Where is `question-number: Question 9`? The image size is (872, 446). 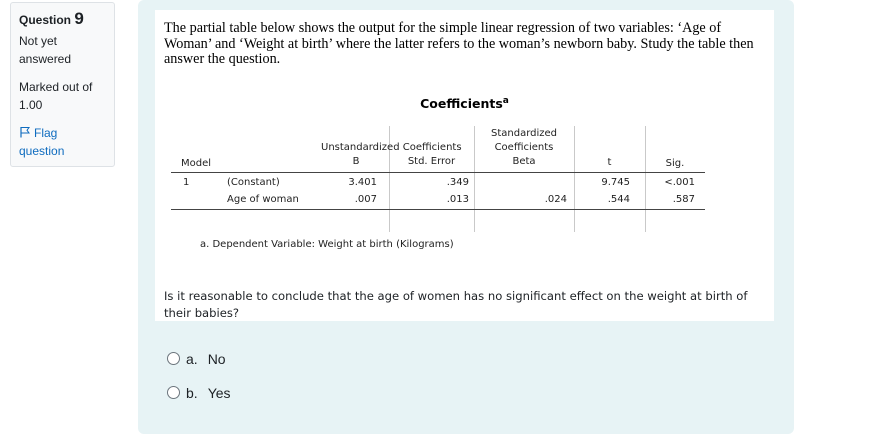
question-number: Question 9 is located at coordinates (62, 19).